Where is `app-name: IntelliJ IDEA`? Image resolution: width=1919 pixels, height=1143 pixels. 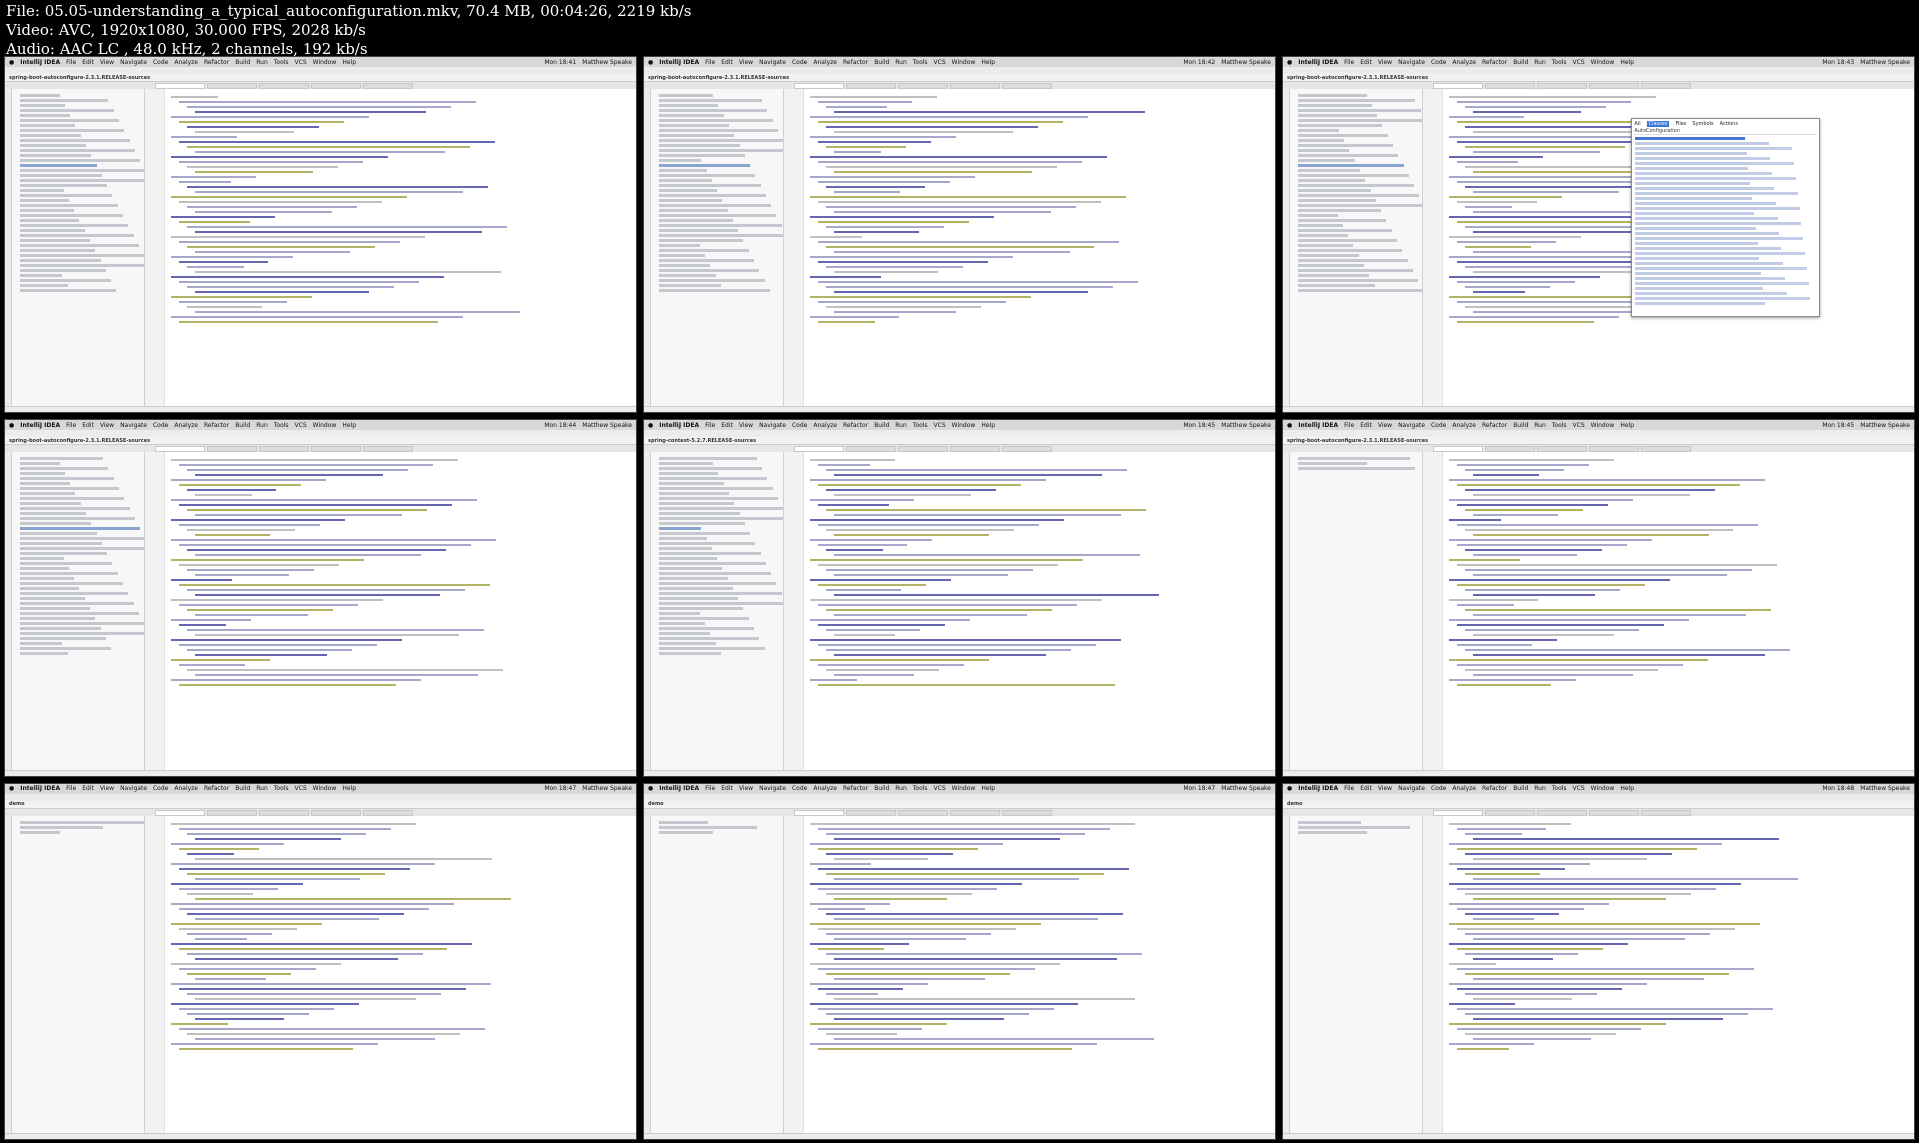
app-name: IntelliJ IDEA is located at coordinates (1318, 62).